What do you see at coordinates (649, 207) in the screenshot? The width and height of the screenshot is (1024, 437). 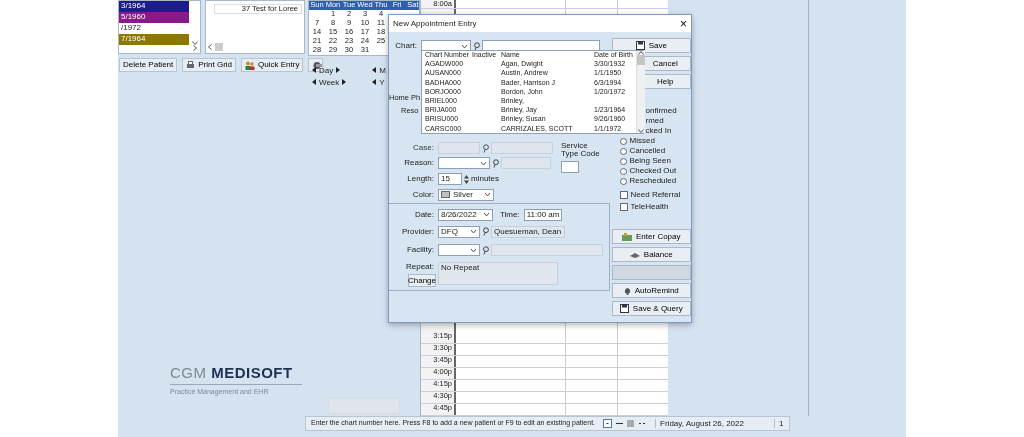 I see `checkbox-label: TeleHealth` at bounding box center [649, 207].